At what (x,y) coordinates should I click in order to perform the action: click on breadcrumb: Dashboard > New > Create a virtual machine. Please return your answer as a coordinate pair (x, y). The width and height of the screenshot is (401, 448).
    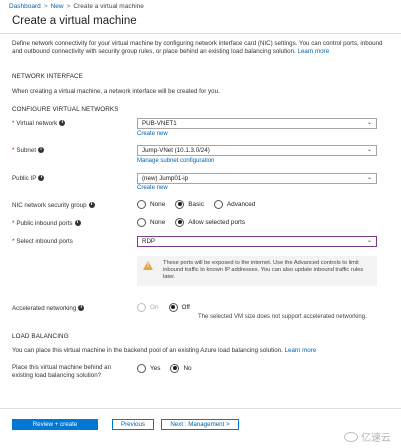
    Looking at the image, I should click on (76, 6).